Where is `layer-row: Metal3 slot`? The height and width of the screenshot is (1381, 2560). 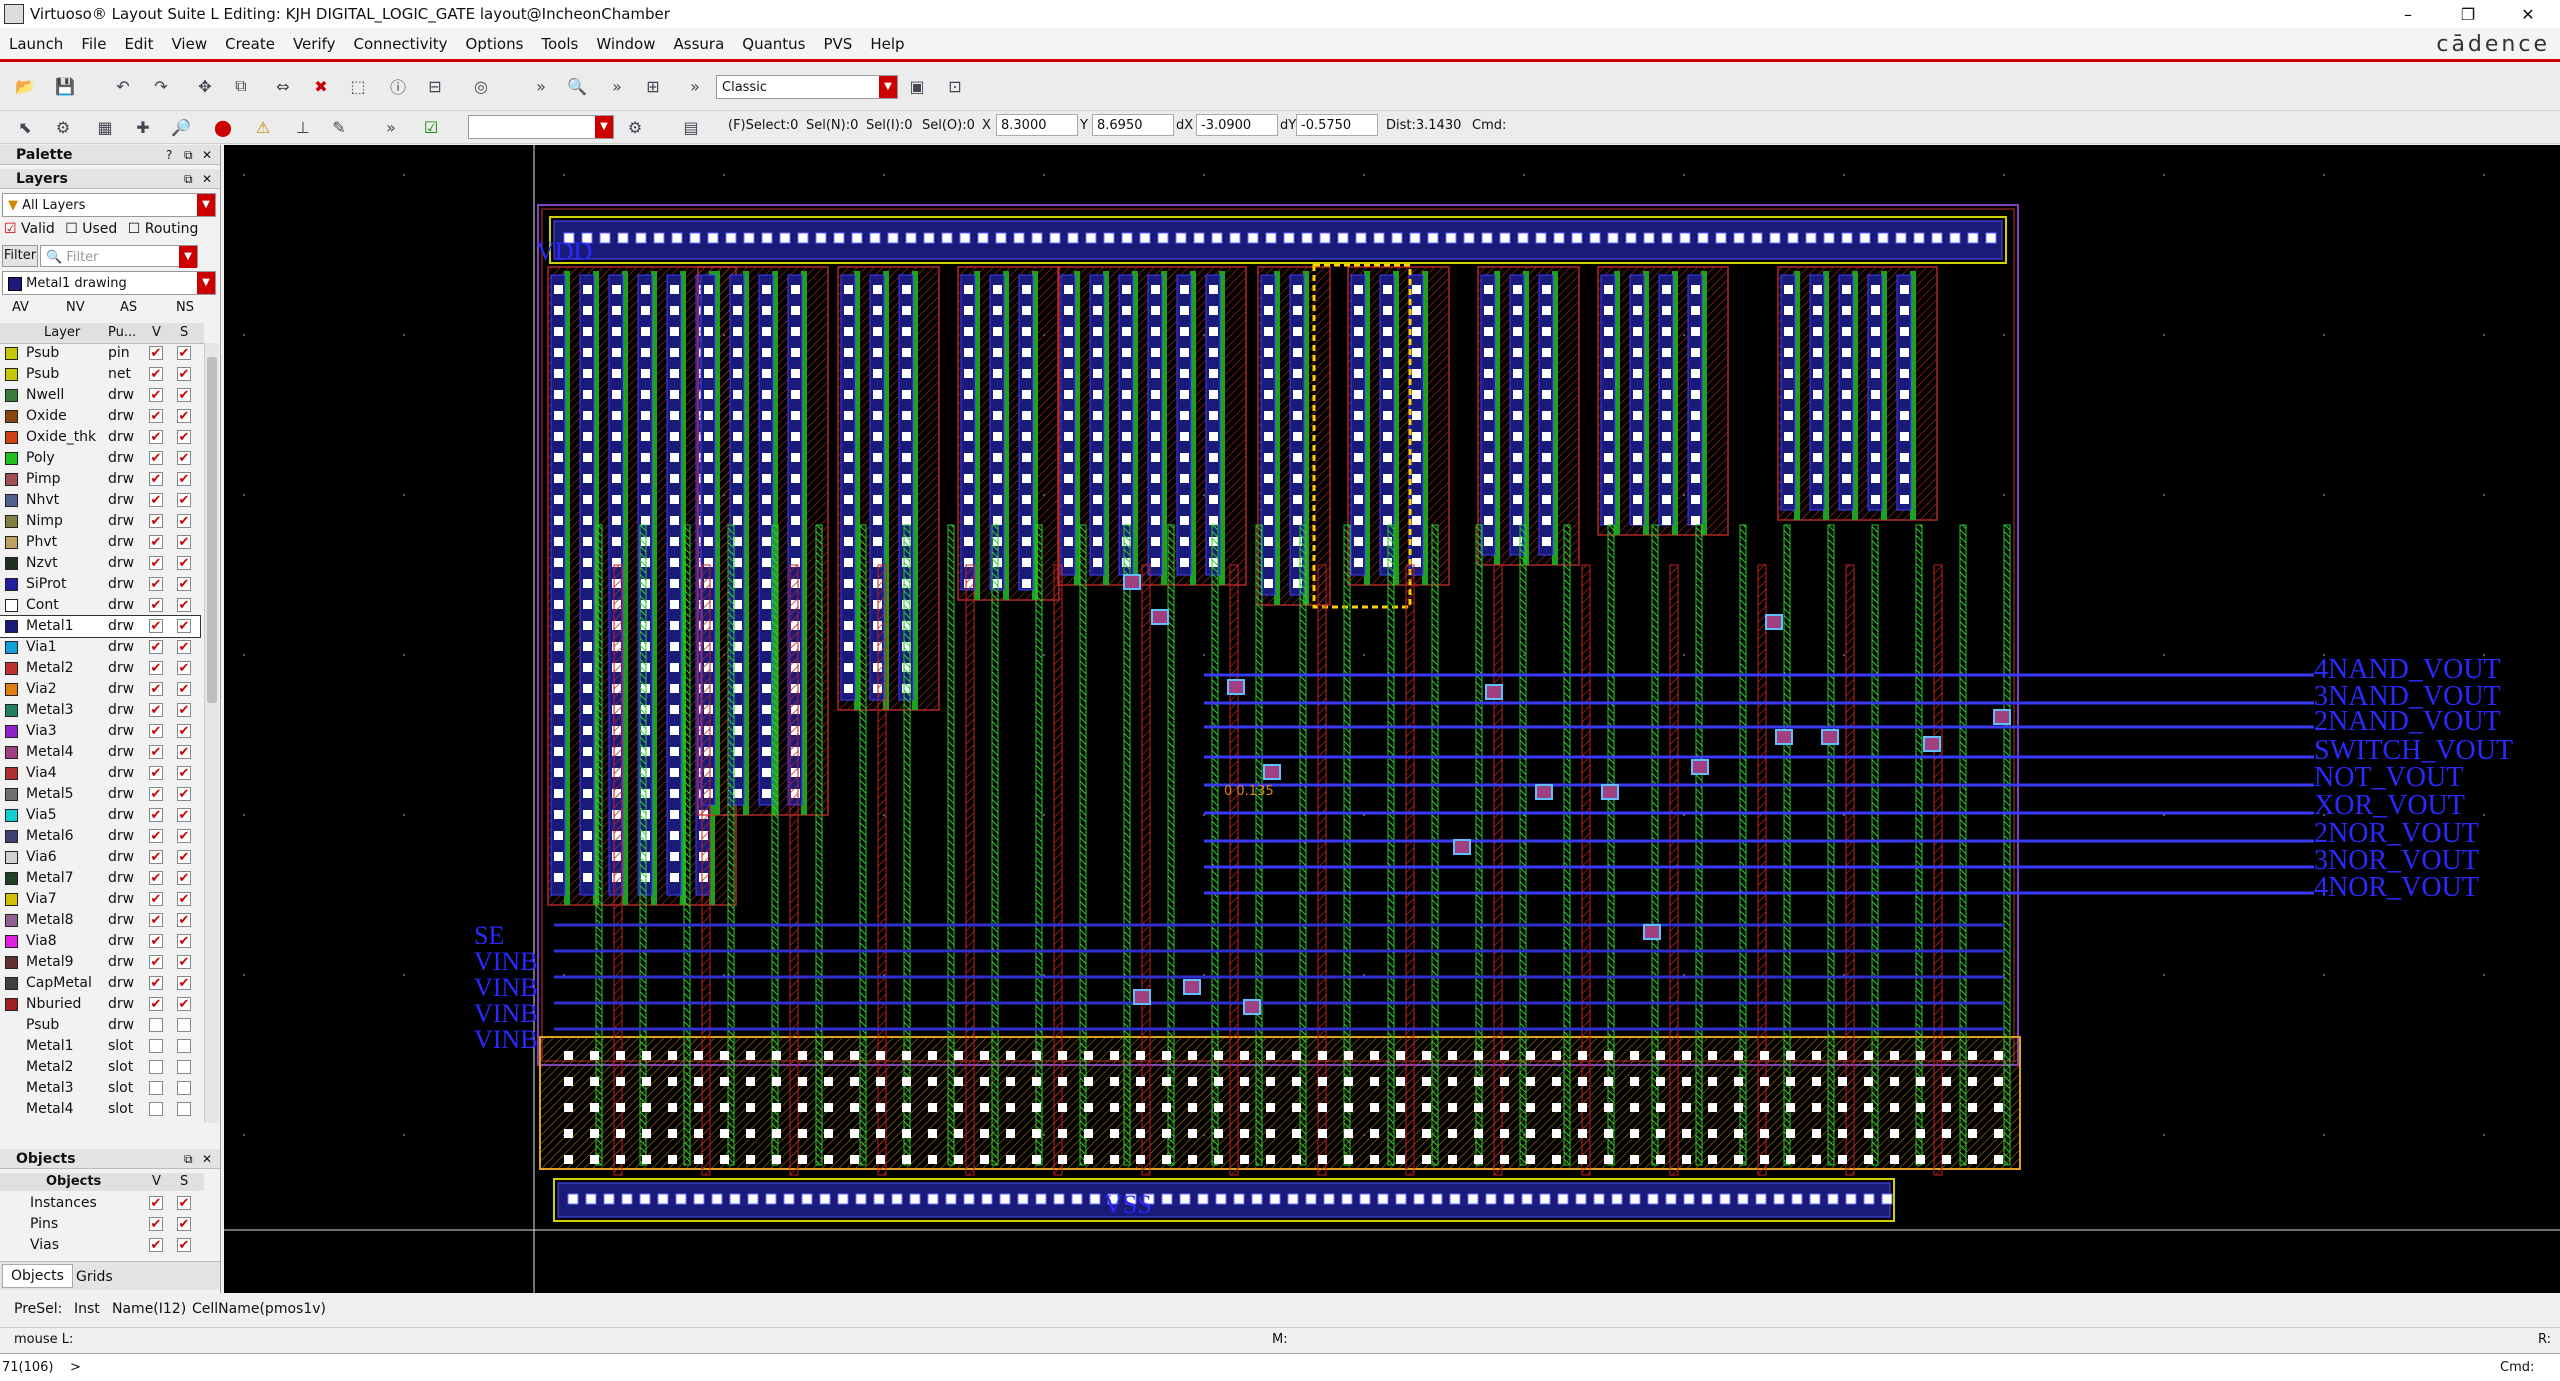
layer-row: Metal3 slot is located at coordinates (100, 1088).